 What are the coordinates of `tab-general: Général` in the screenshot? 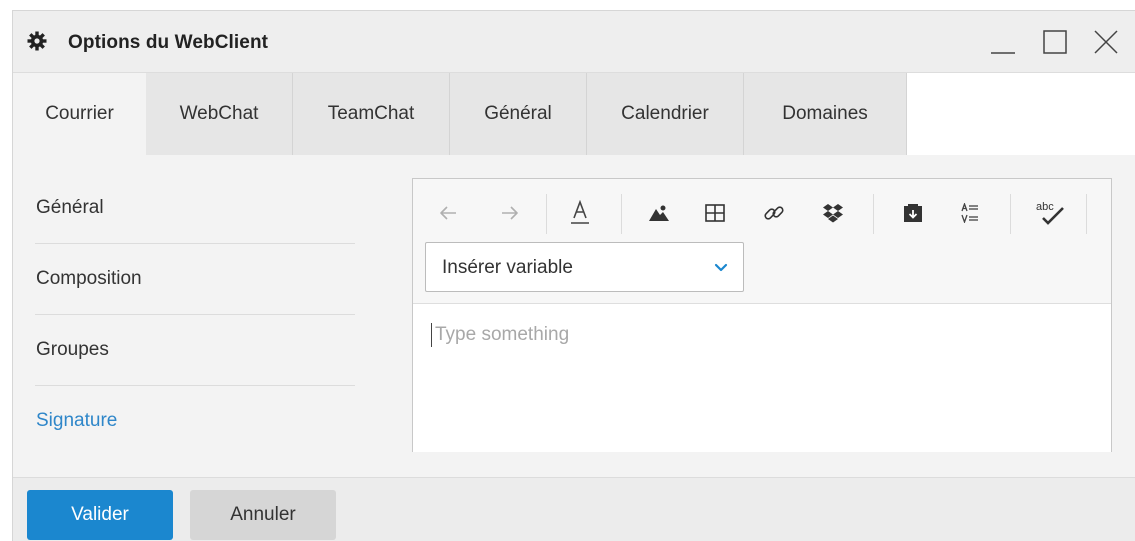 It's located at (518, 114).